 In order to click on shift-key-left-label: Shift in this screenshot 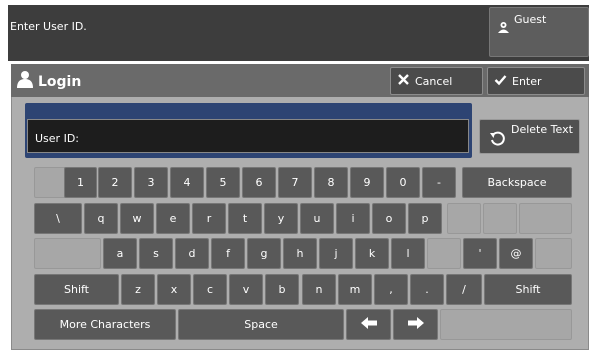, I will do `click(76, 289)`.